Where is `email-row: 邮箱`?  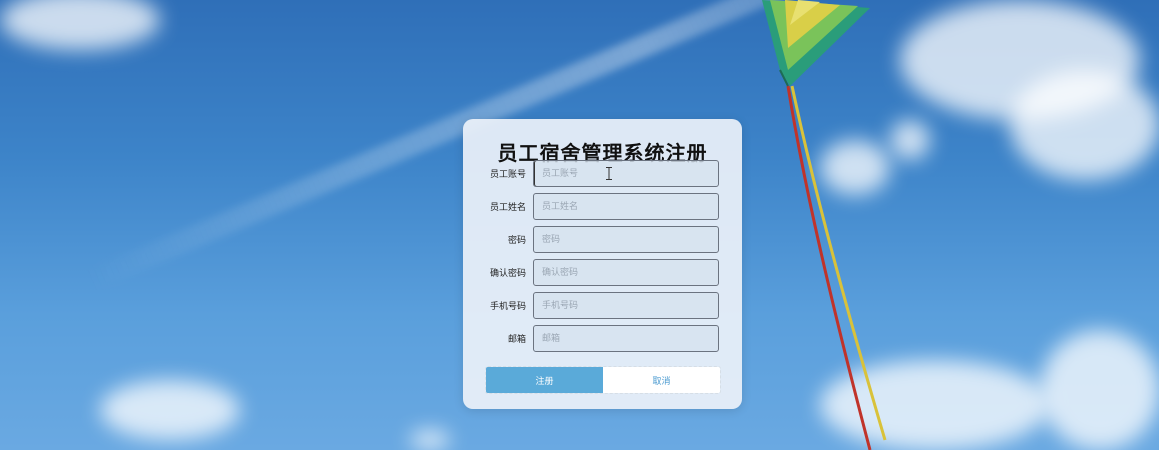
email-row: 邮箱 is located at coordinates (602, 339).